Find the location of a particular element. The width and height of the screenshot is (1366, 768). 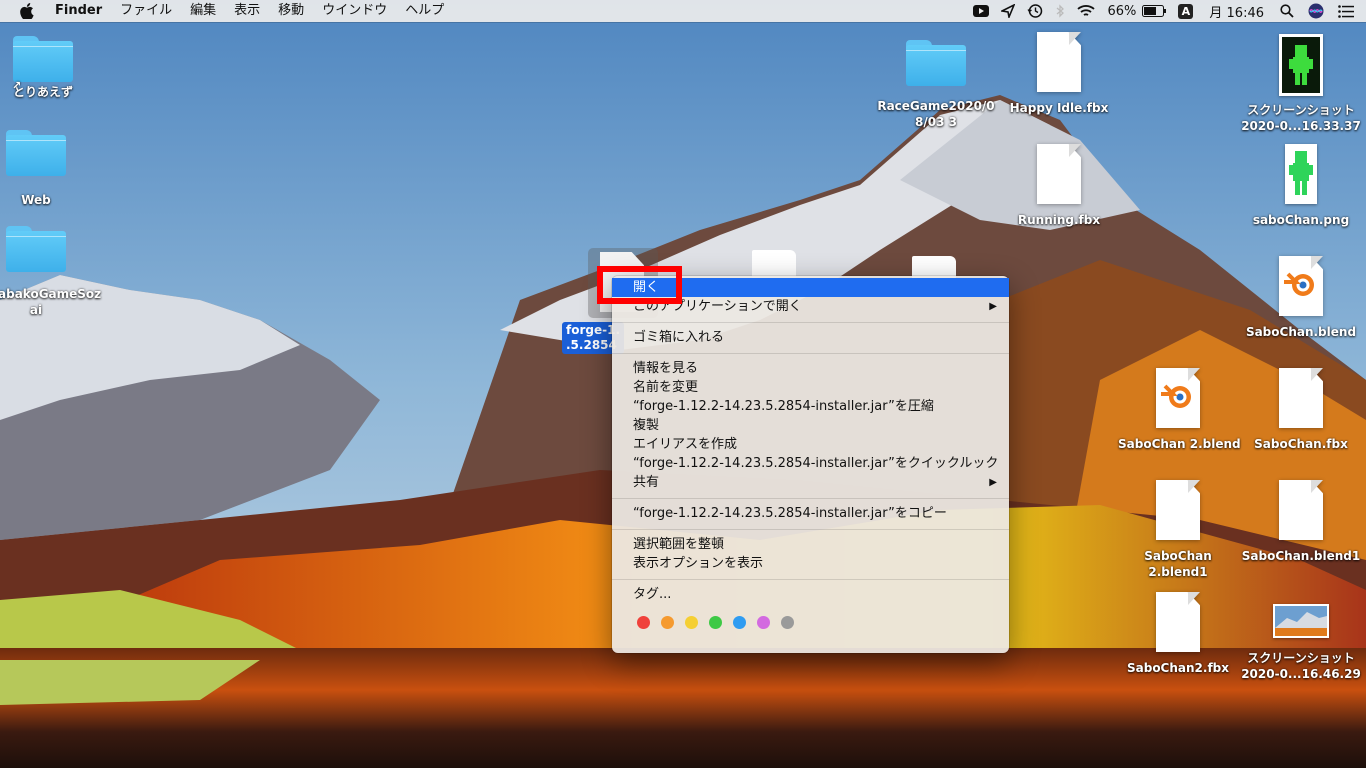

menu-item-duplicate: 複製 is located at coordinates (810, 425).